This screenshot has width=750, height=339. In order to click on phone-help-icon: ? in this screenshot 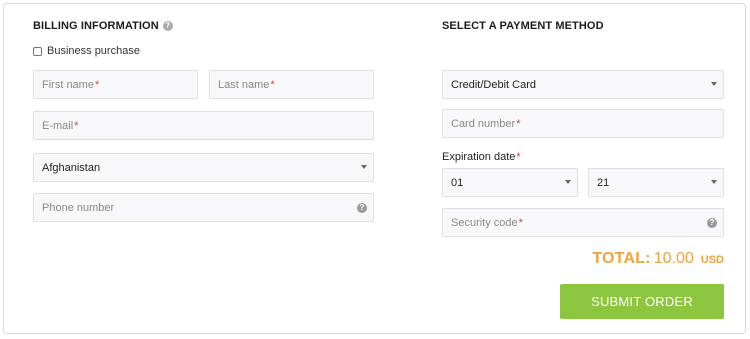, I will do `click(362, 208)`.